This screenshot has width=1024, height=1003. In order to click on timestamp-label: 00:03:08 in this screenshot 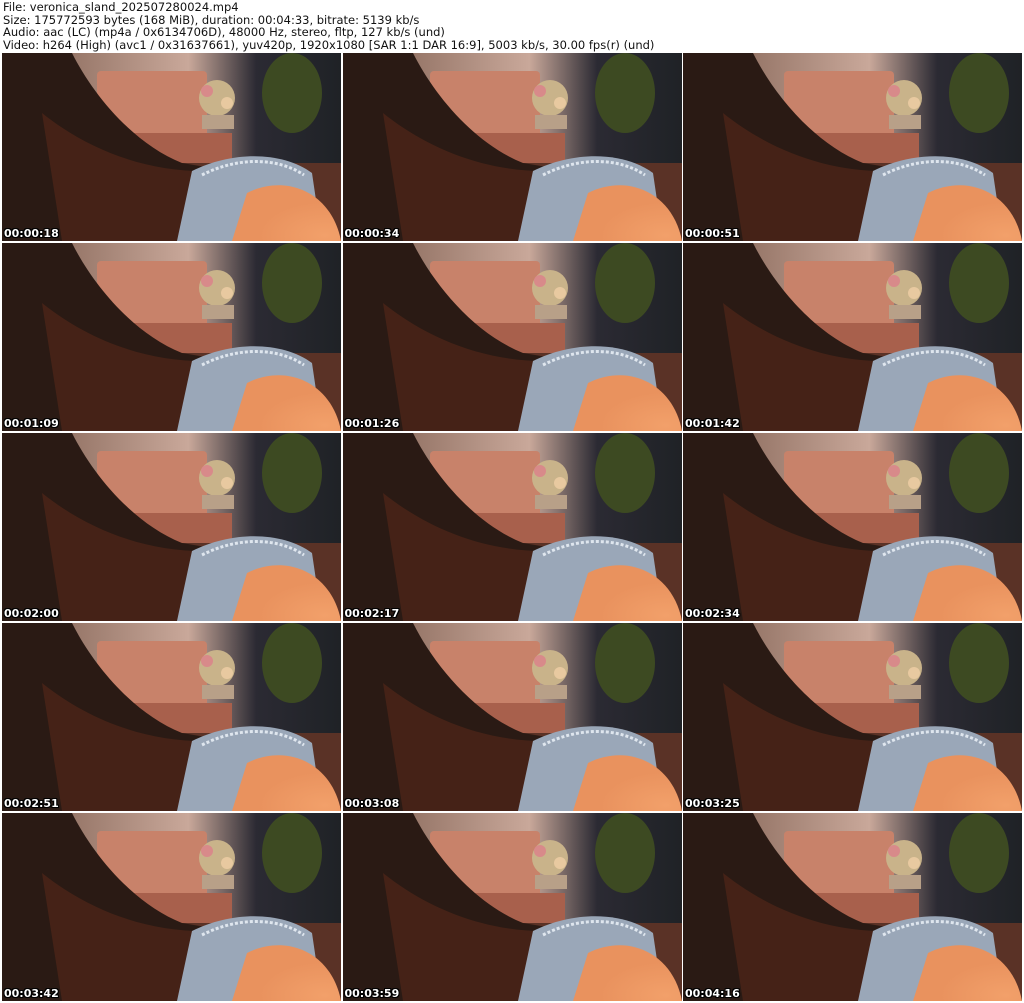, I will do `click(372, 803)`.